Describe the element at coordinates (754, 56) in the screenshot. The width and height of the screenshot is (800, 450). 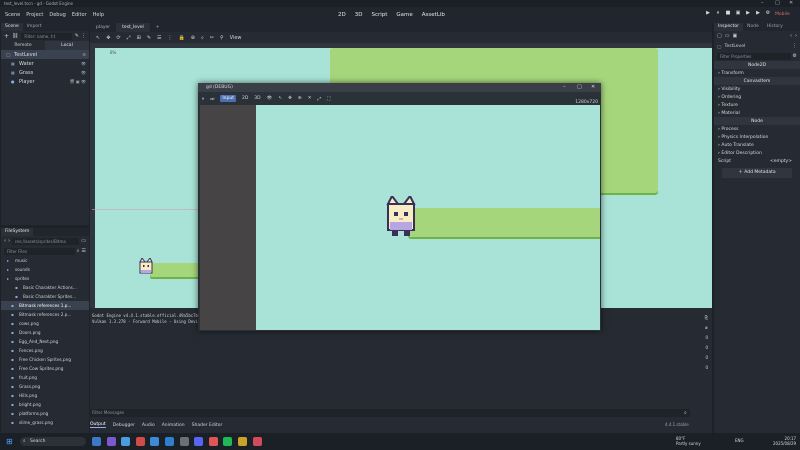
I see `filter-properties-input: Filter Properties` at that location.